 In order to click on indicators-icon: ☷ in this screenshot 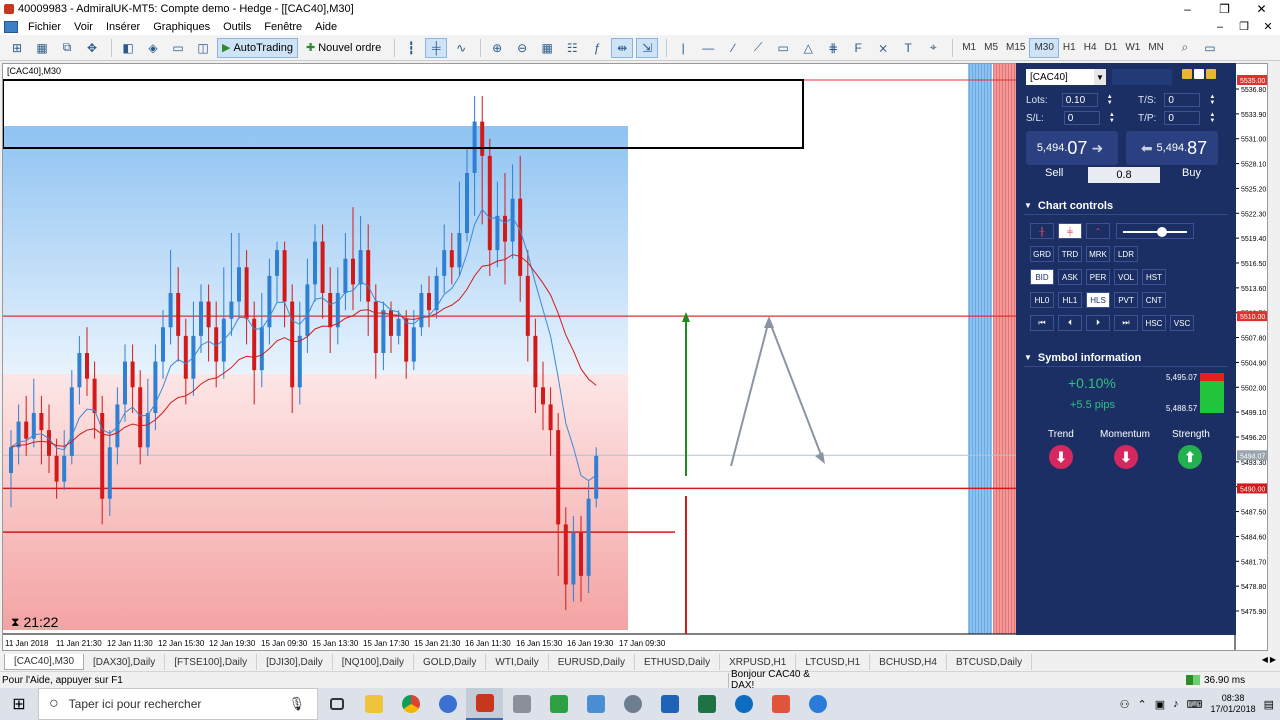, I will do `click(572, 48)`.